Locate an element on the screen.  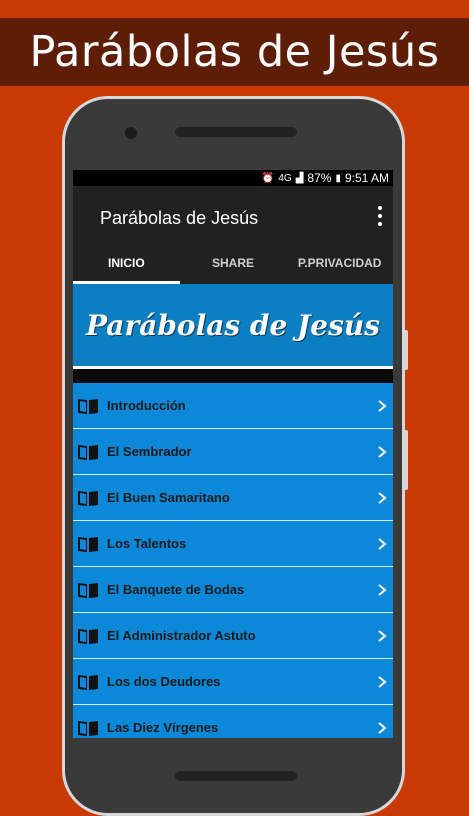
list-item: El Banquete de Bodas is located at coordinates (233, 590).